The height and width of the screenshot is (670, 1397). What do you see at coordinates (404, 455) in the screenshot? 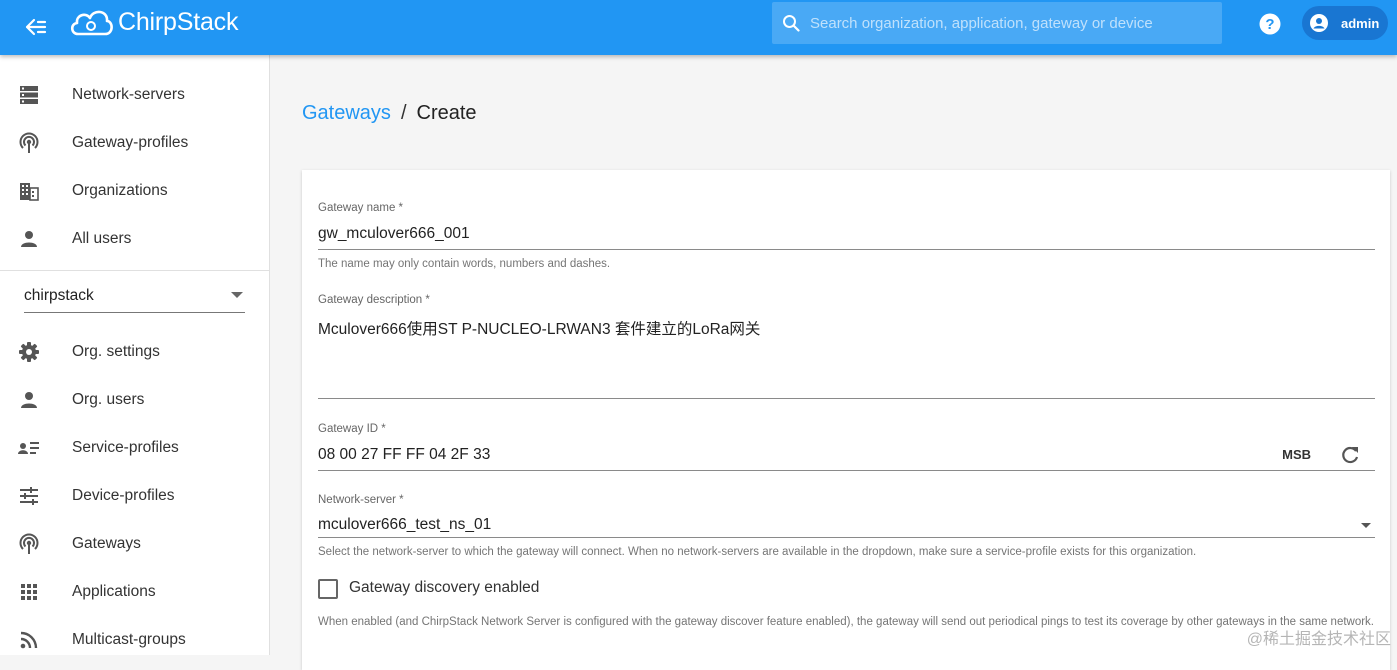
I see `gateway-id-input: 08 00 27 FF FF 04 2F 33` at bounding box center [404, 455].